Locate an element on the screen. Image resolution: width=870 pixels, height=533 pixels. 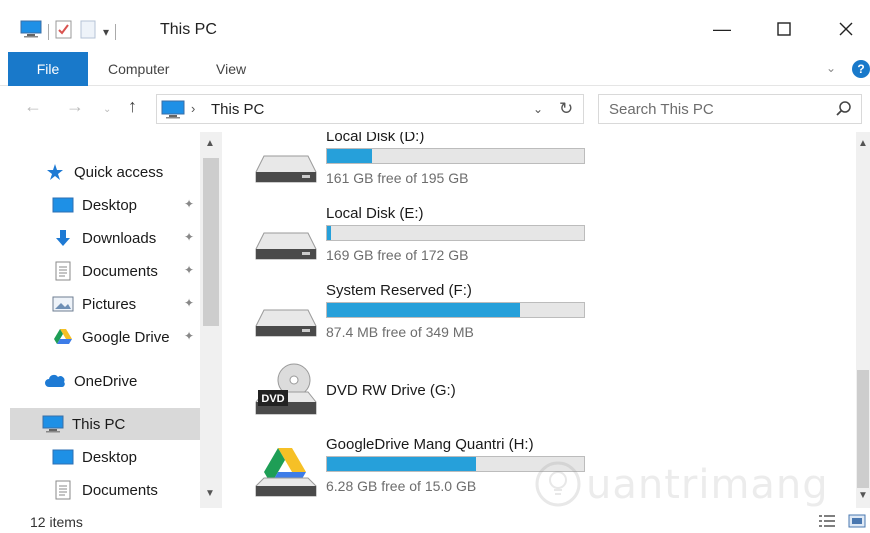
sidebar-item-documents-2: Documents is located at coordinates (126, 490).